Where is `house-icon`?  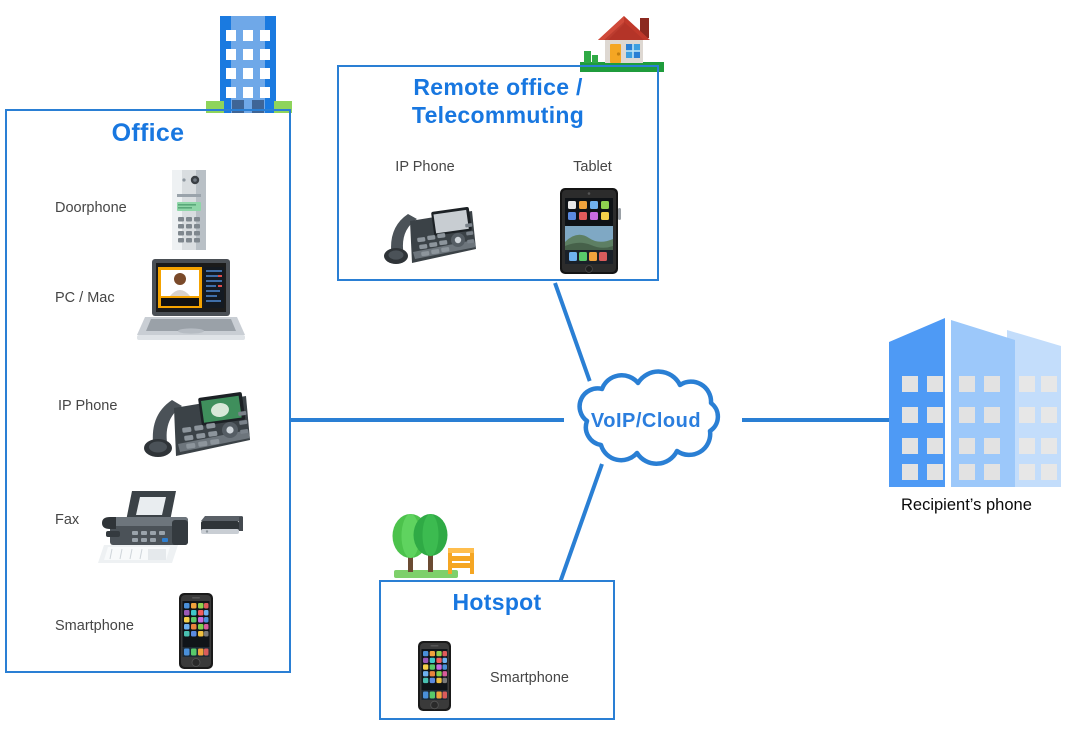 house-icon is located at coordinates (622, 41).